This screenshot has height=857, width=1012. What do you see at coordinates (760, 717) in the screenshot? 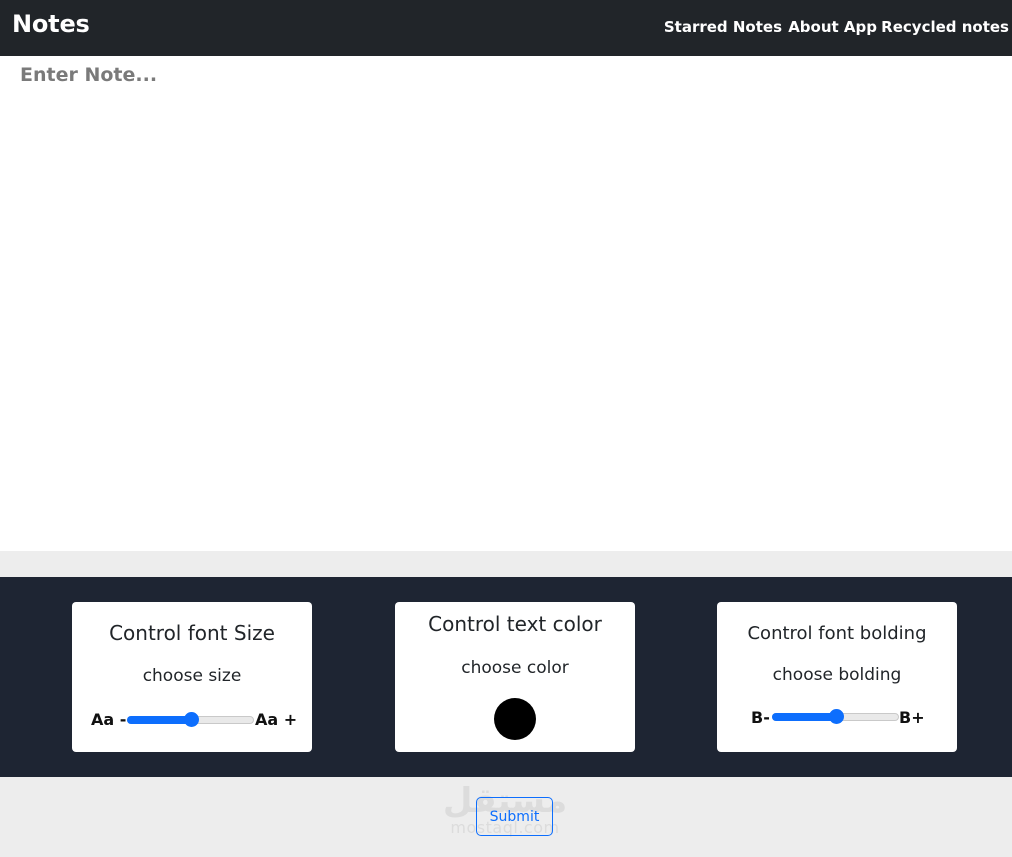
I see `font-bolding-min-label: B-` at bounding box center [760, 717].